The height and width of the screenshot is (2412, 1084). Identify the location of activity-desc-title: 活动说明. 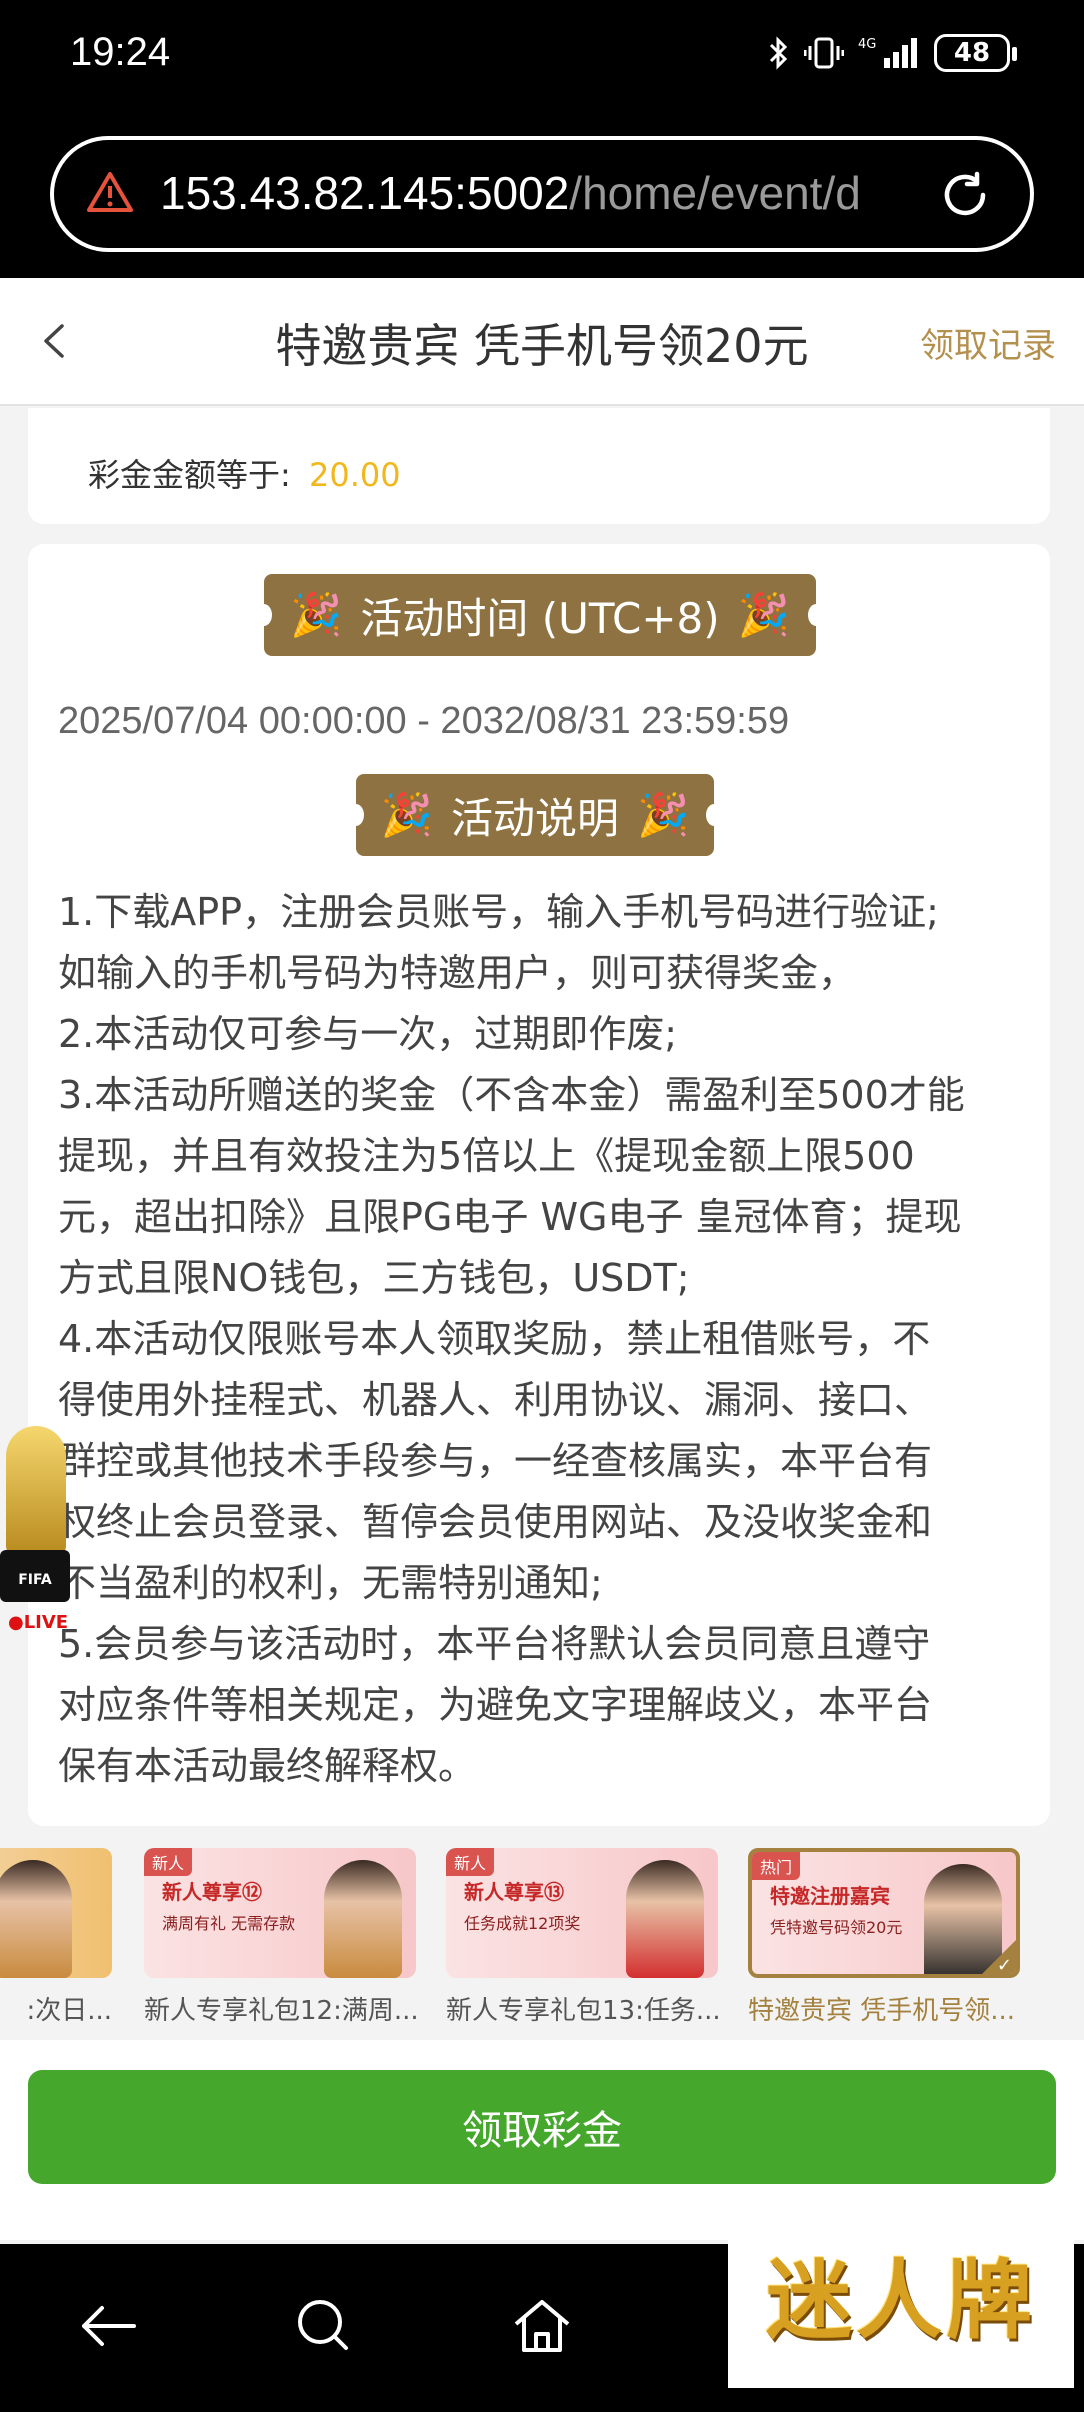
(534, 818).